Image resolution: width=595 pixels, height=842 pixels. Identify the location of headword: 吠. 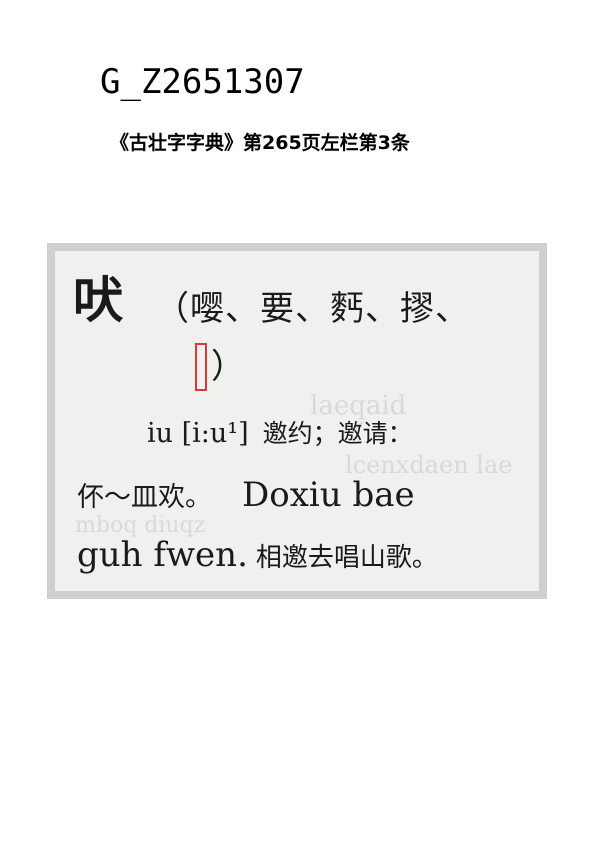
(98, 300).